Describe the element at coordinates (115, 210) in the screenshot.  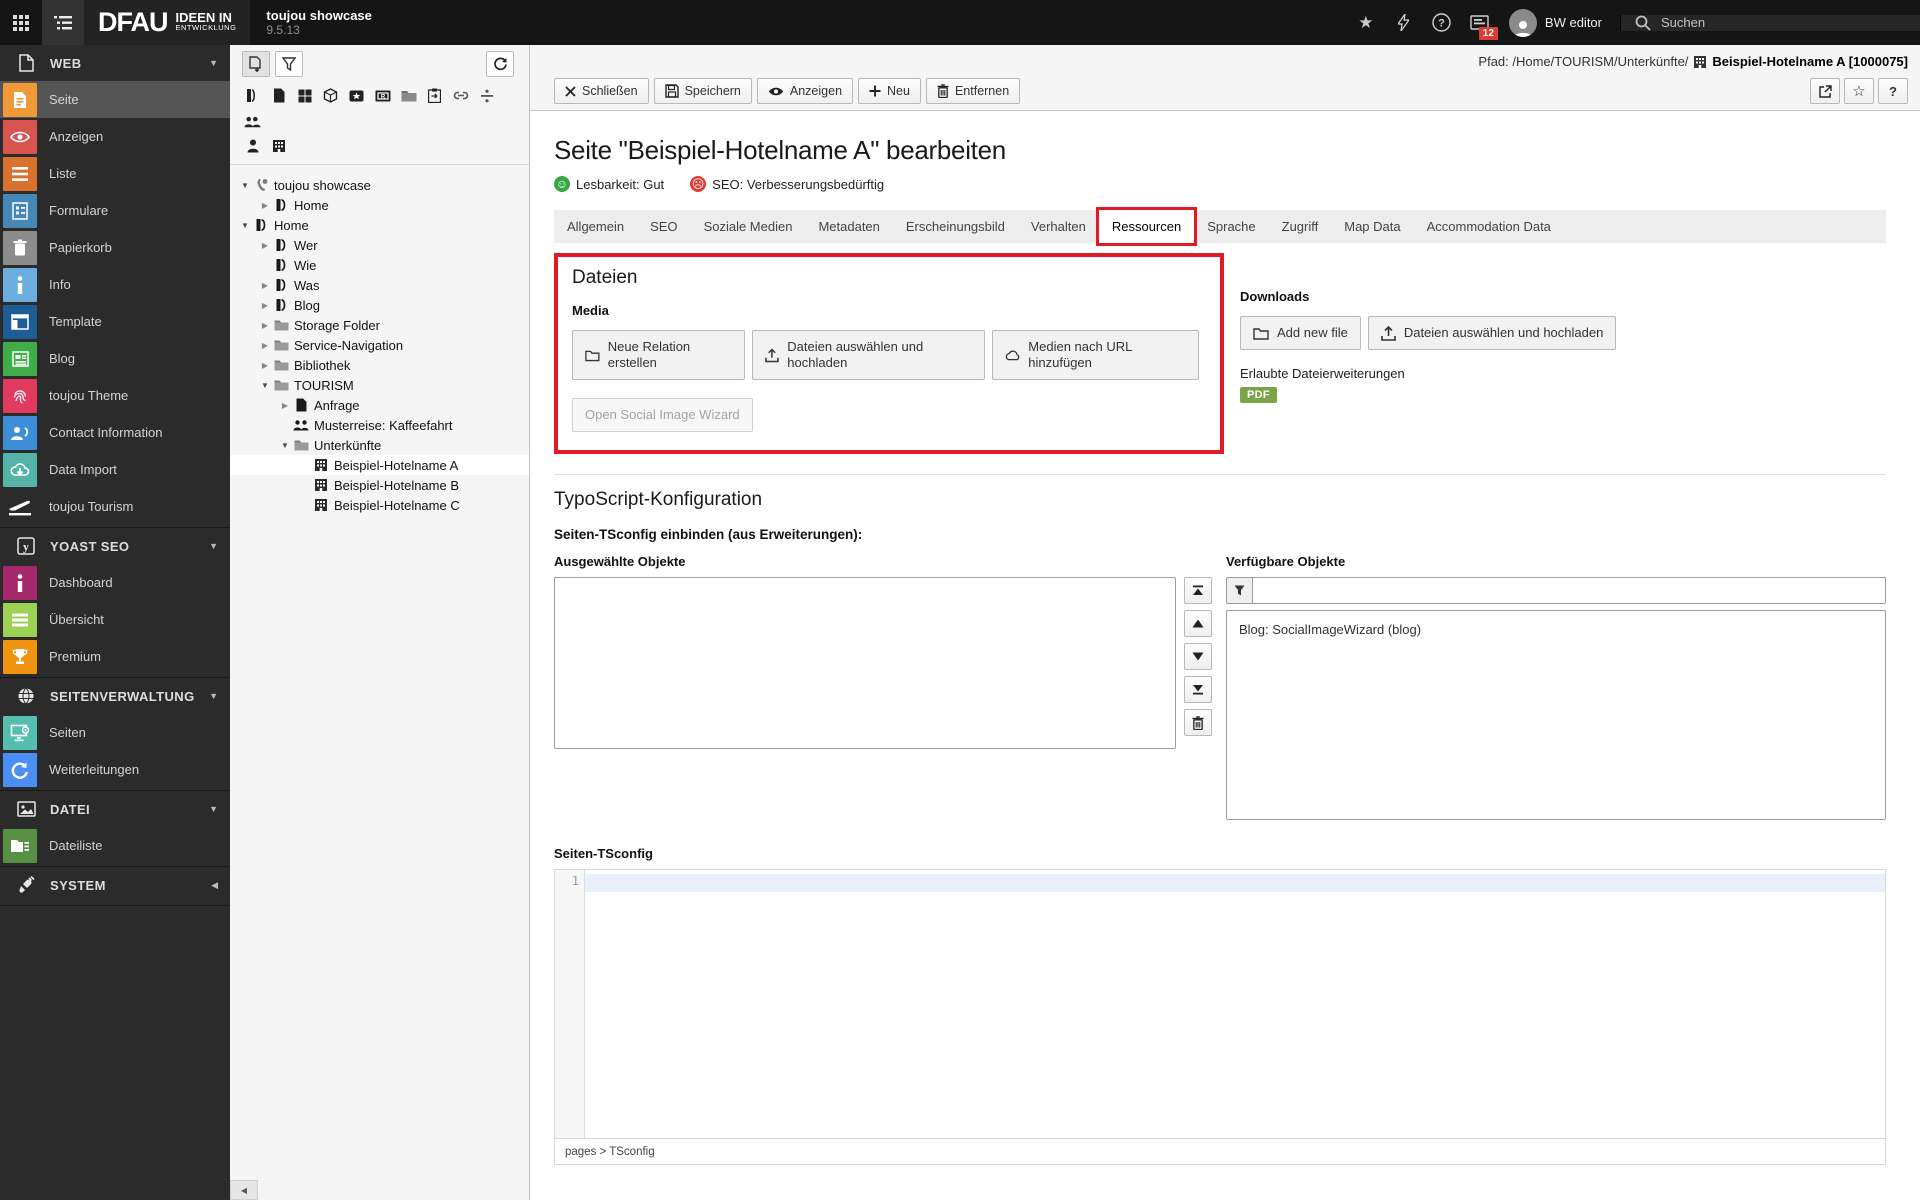
I see `sidebar-item-formulare: Formulare` at that location.